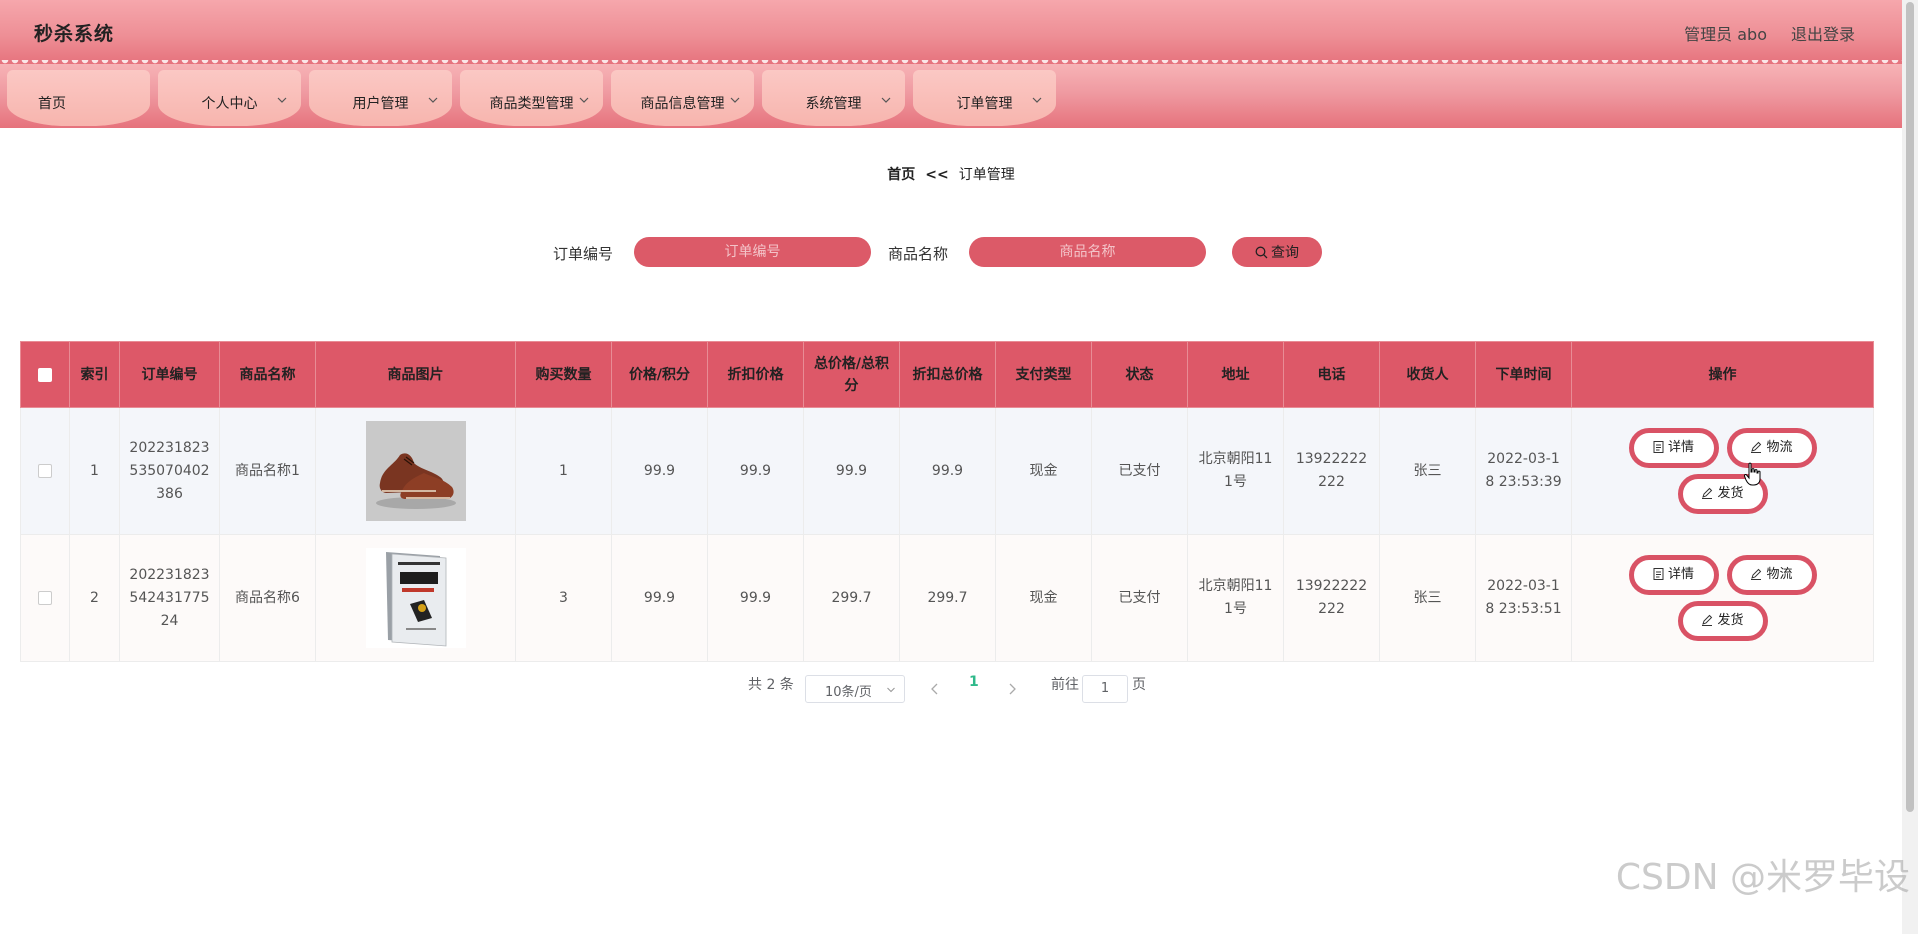  I want to click on nav-item-system-management: 系统管理, so click(833, 98).